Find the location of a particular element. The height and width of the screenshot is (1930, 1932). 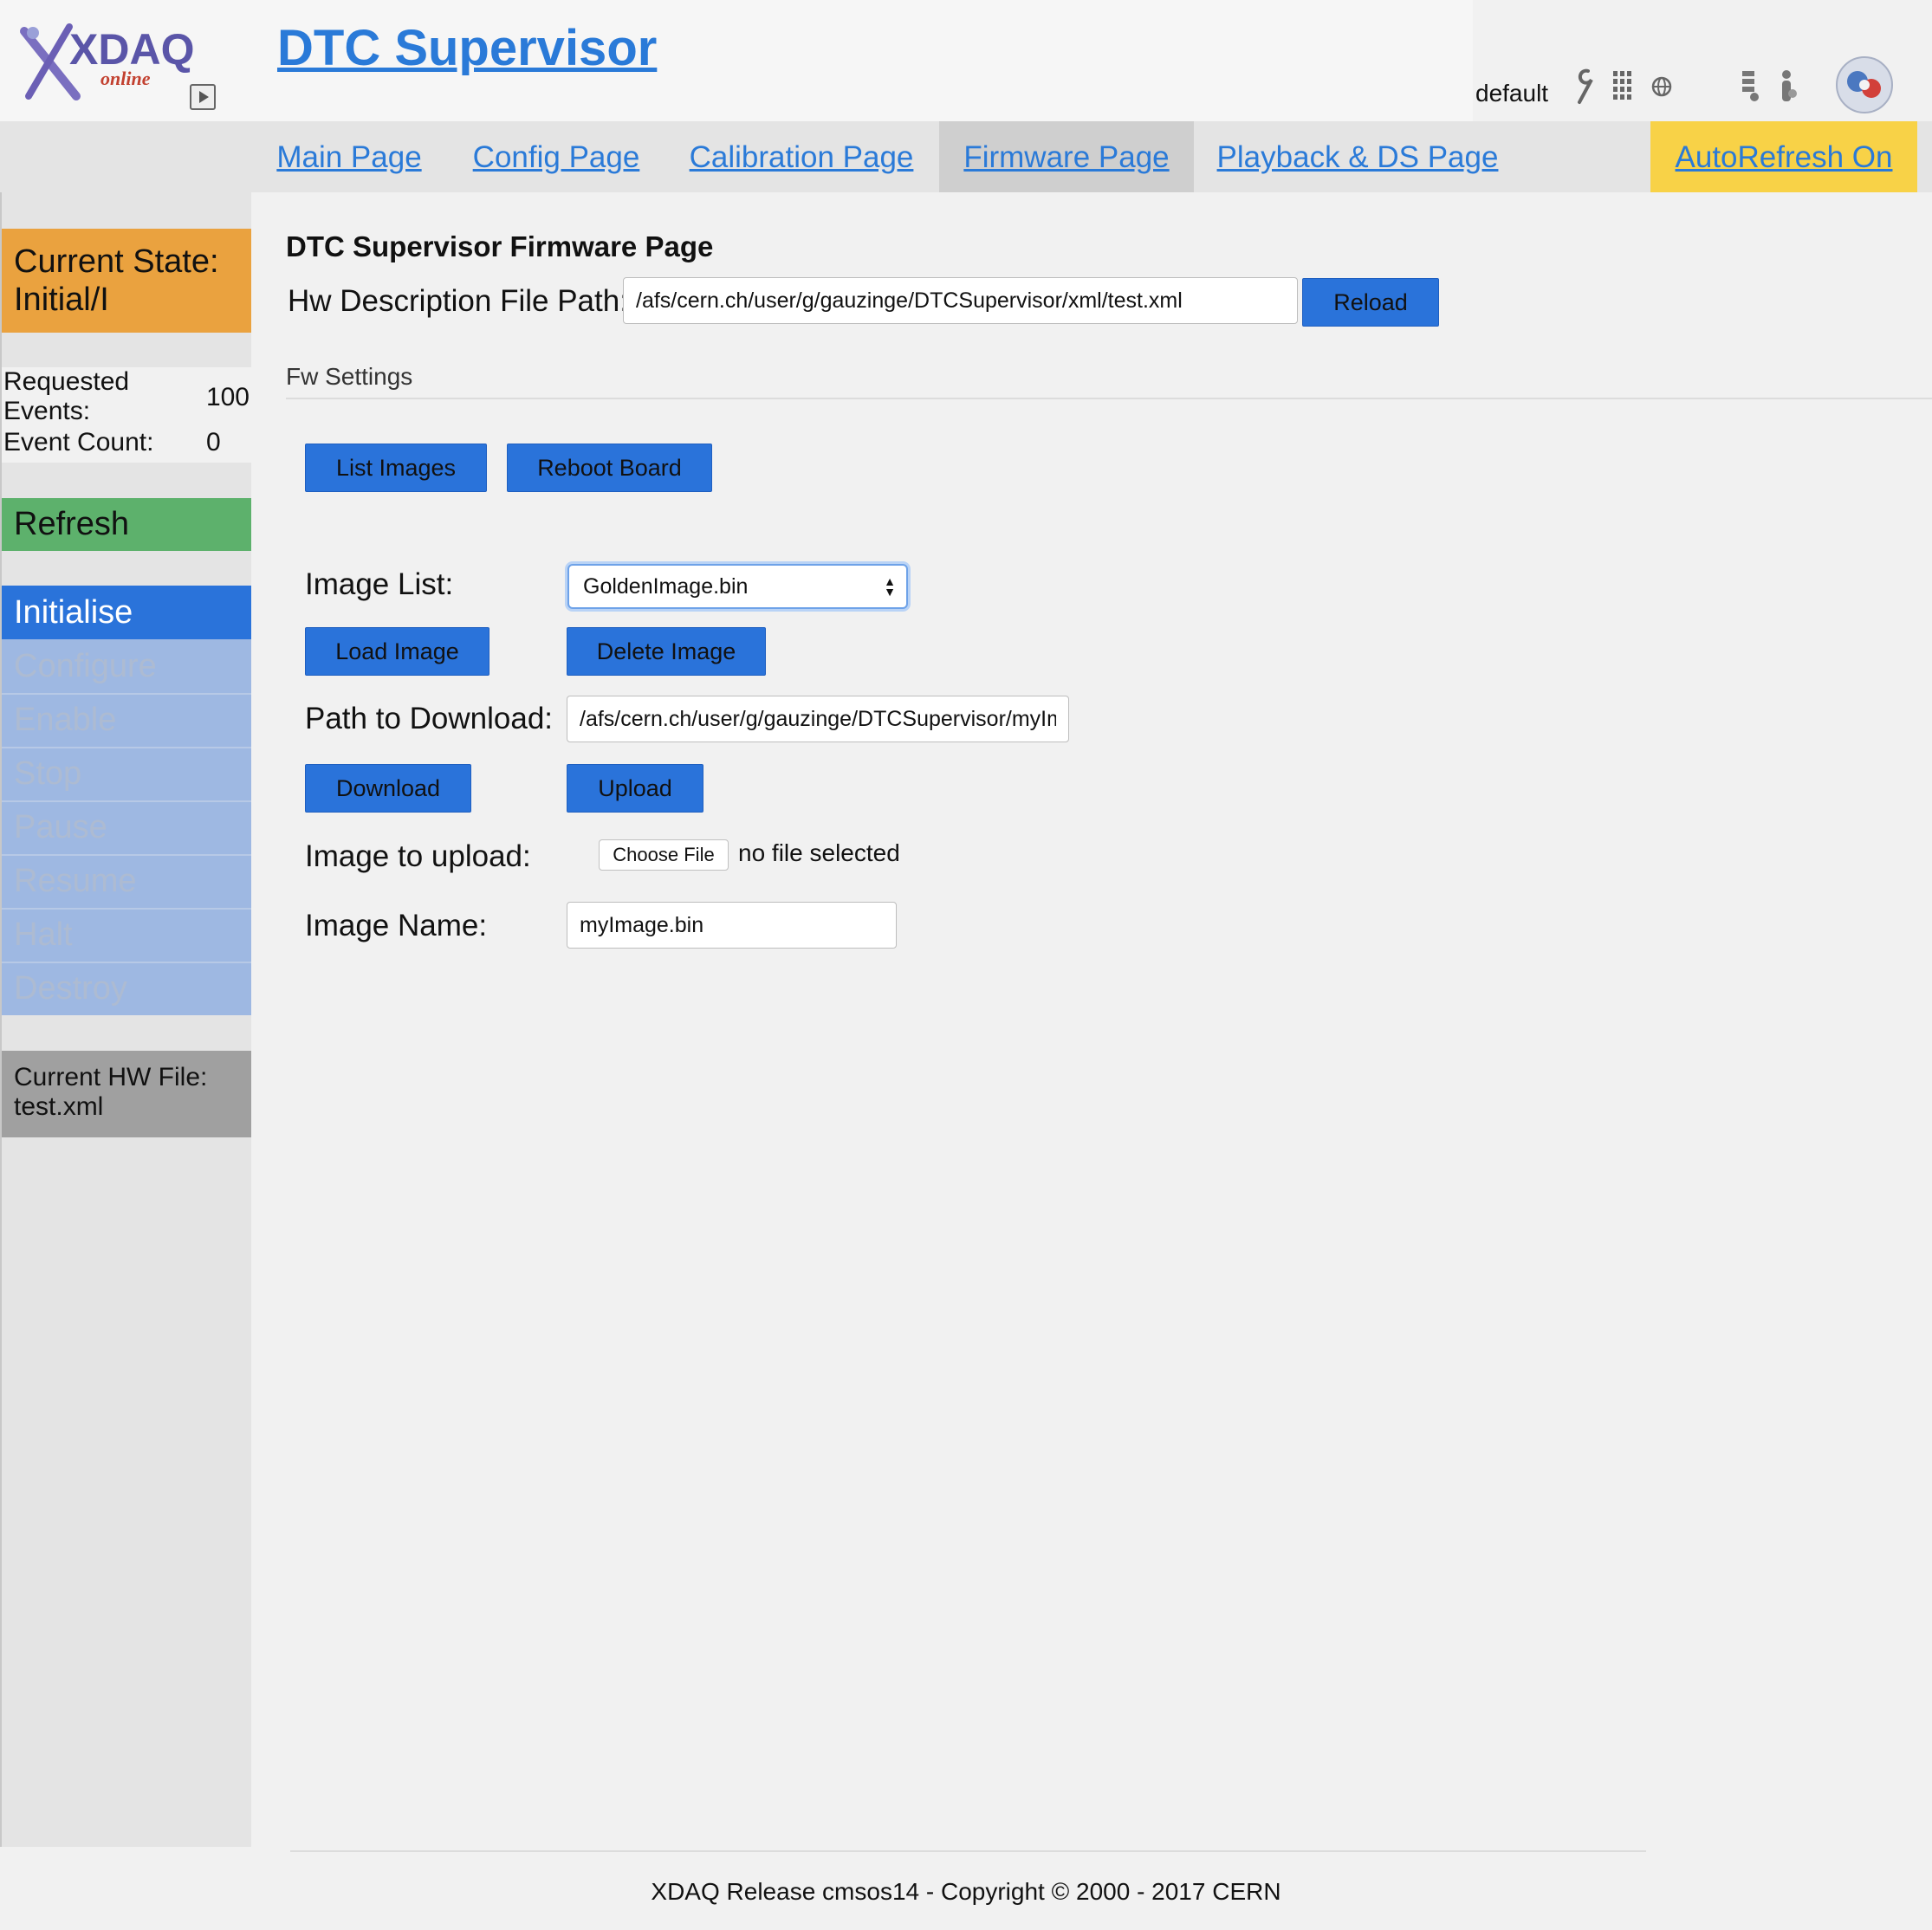

cmd-stop: Stop is located at coordinates (126, 774).